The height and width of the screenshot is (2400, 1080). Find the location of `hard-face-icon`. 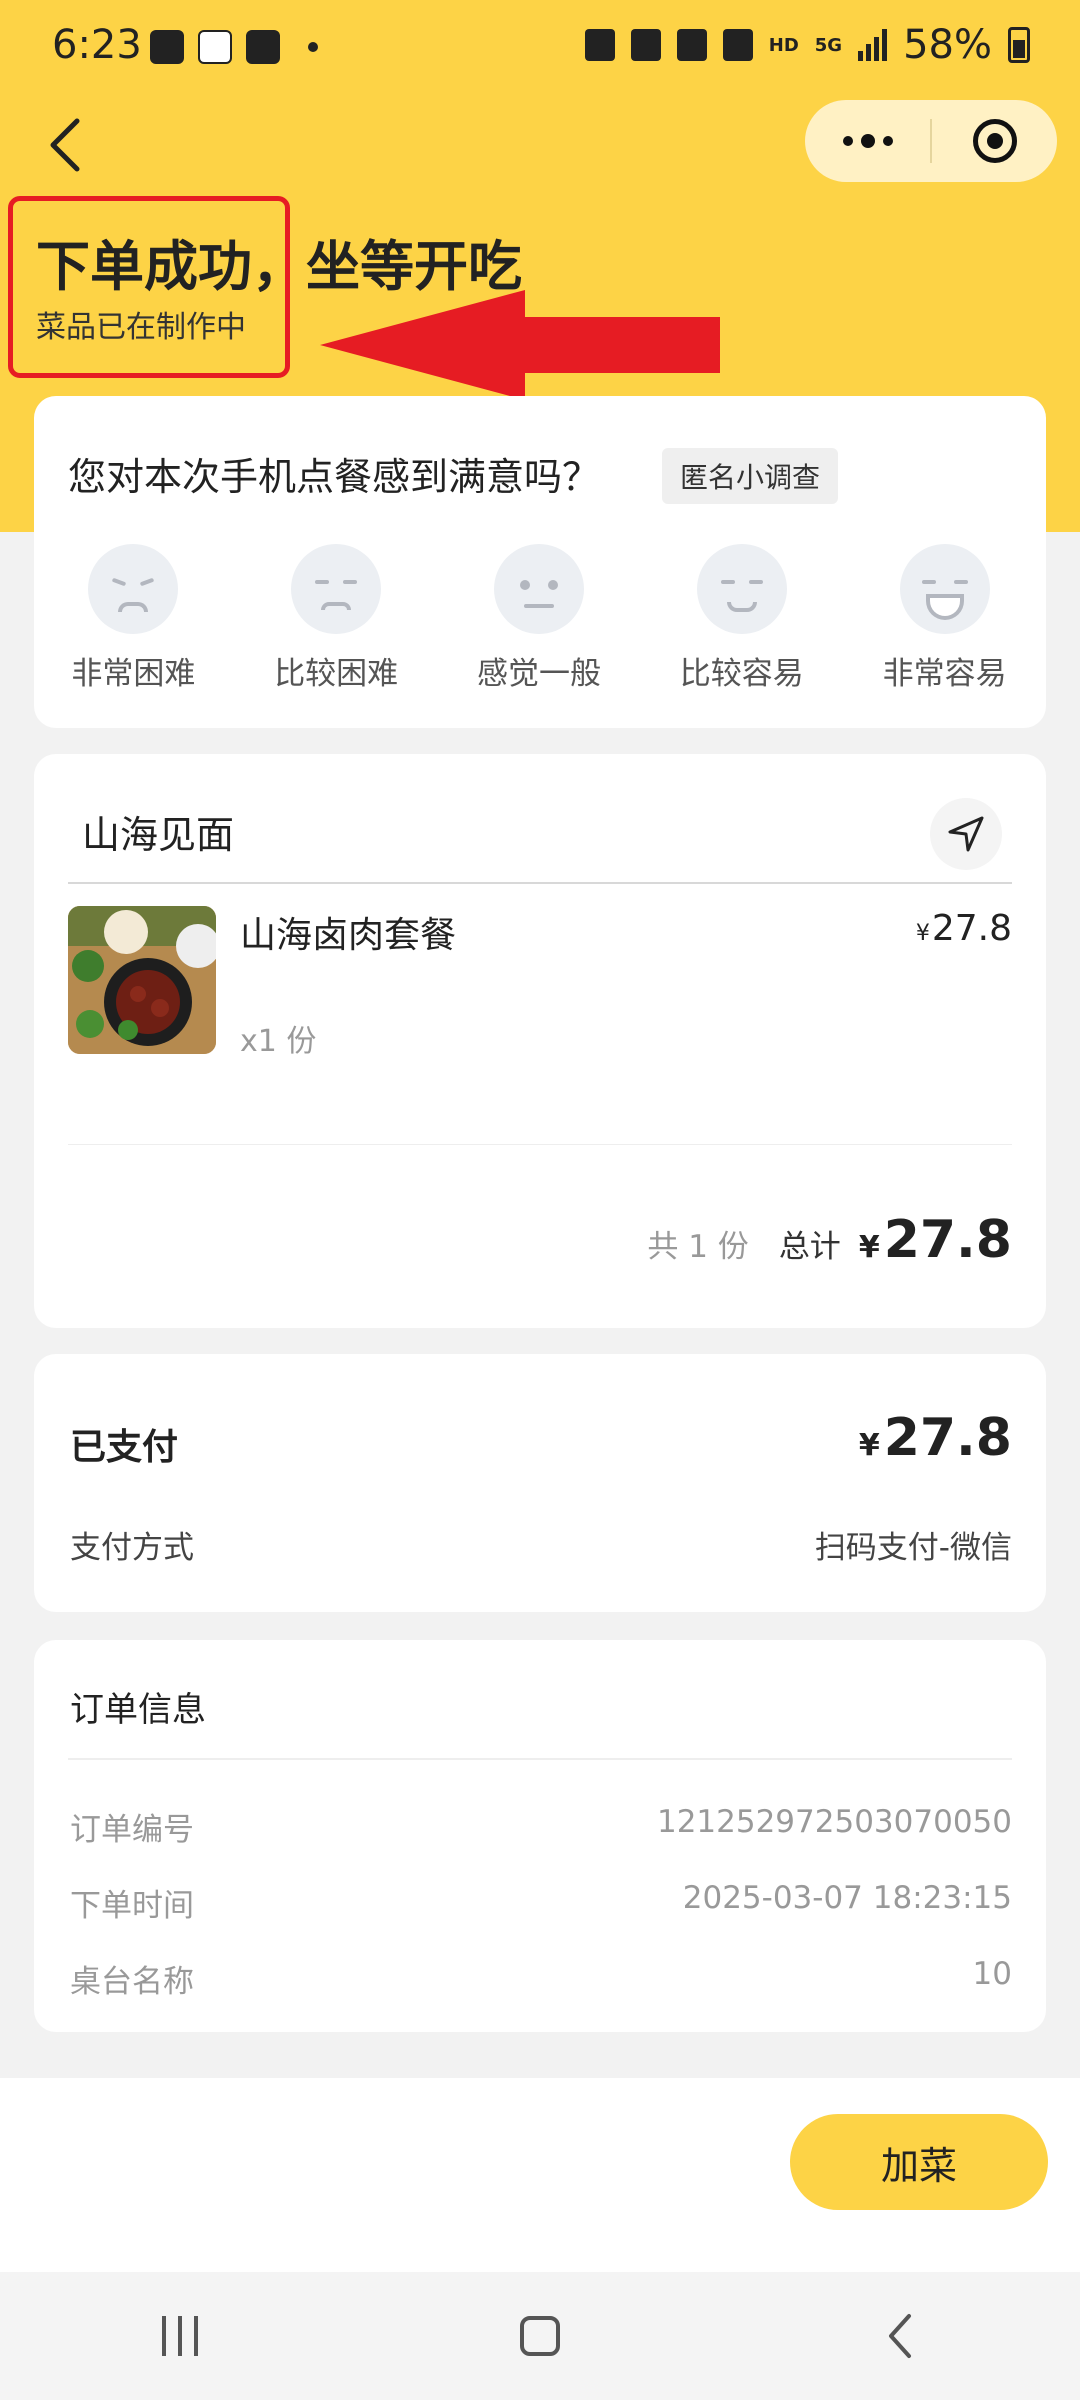

hard-face-icon is located at coordinates (336, 589).